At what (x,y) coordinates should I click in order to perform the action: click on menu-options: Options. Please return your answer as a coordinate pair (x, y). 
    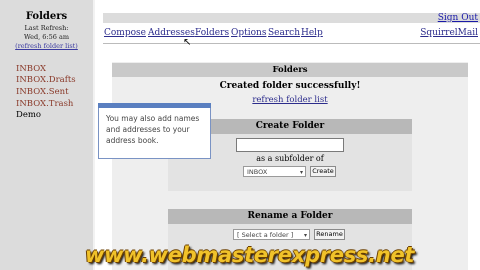
    Looking at the image, I should click on (248, 33).